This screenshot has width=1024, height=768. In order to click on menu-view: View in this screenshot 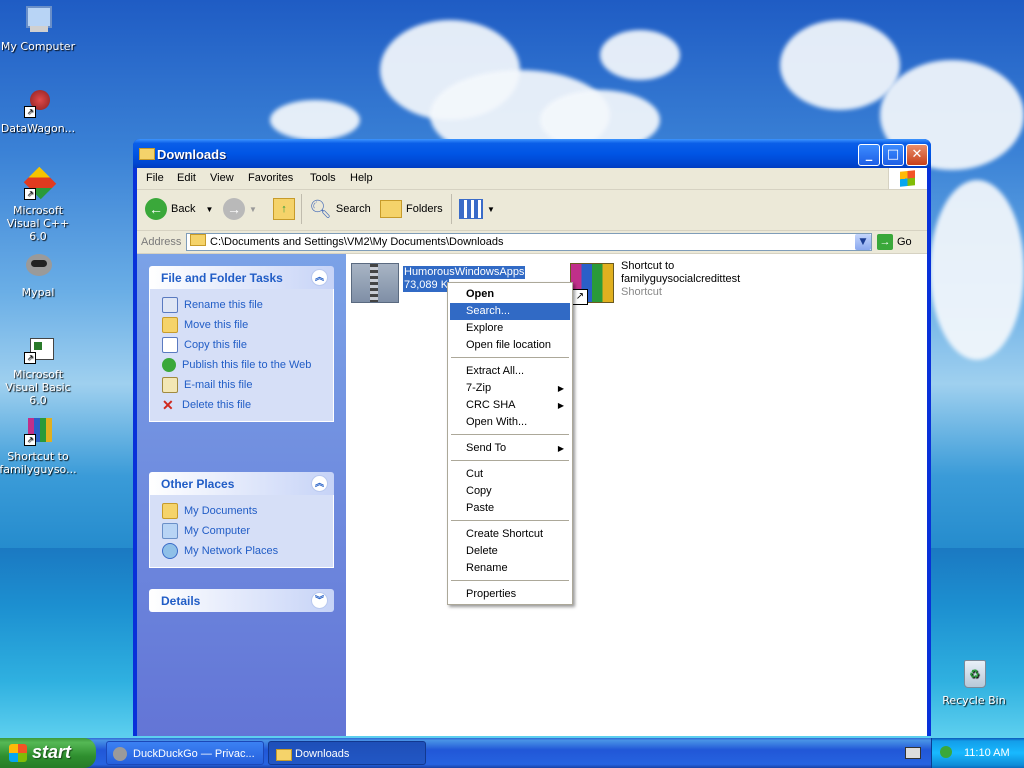, I will do `click(222, 178)`.